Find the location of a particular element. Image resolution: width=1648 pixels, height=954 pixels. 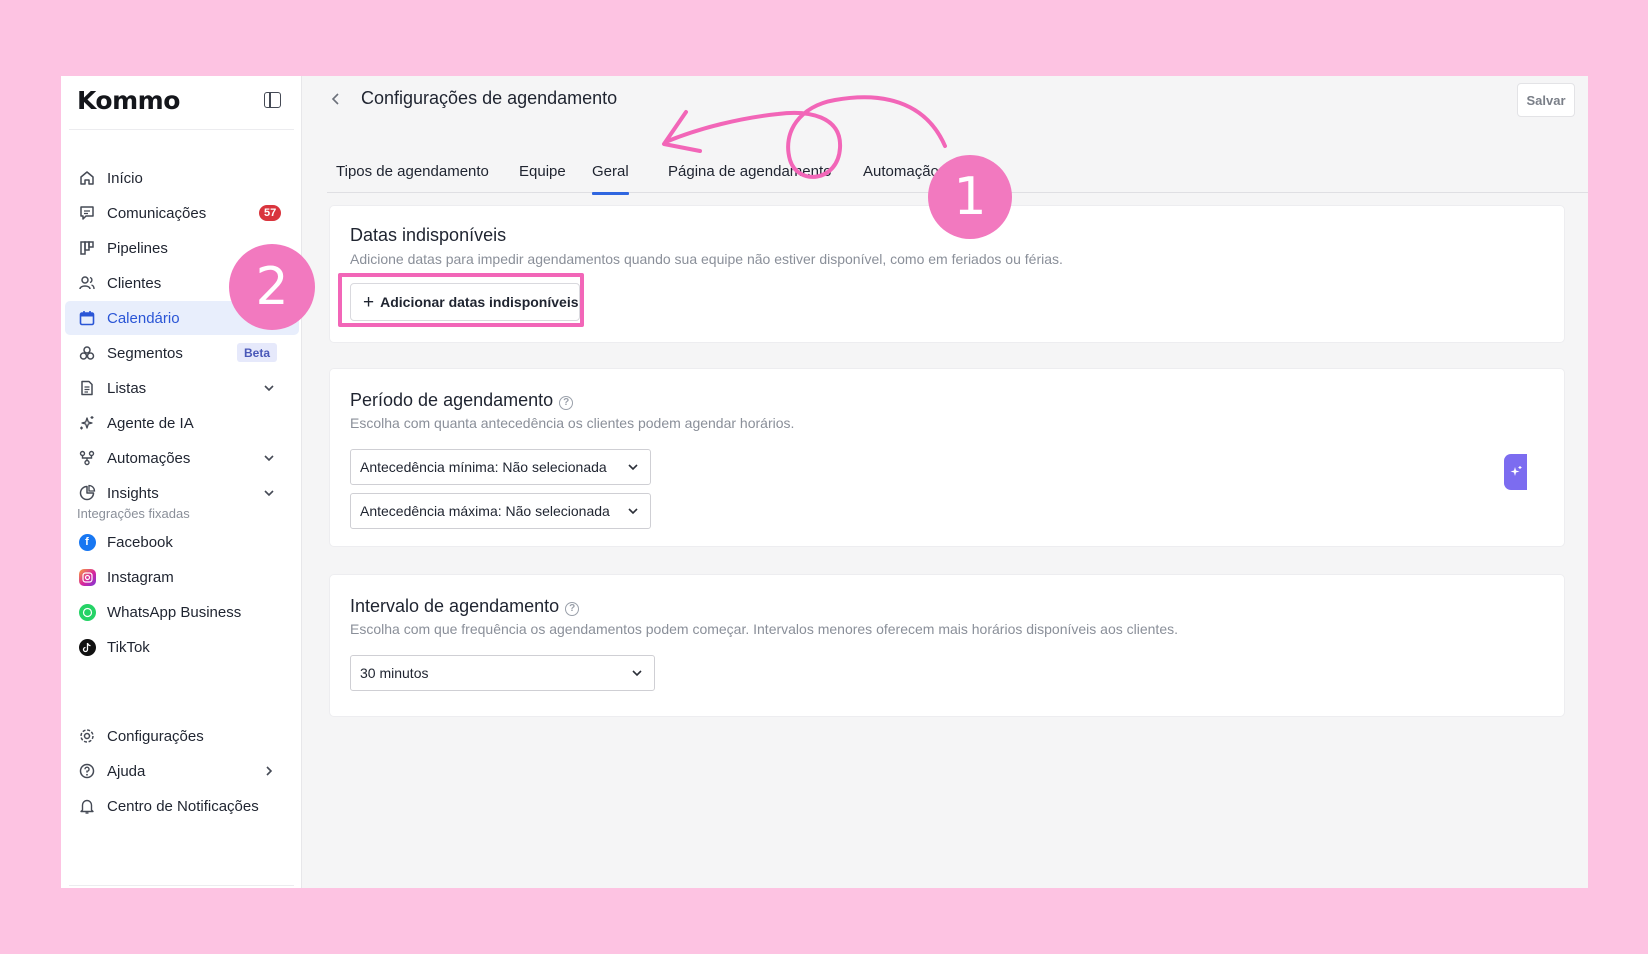

whatsapp-icon is located at coordinates (87, 612).